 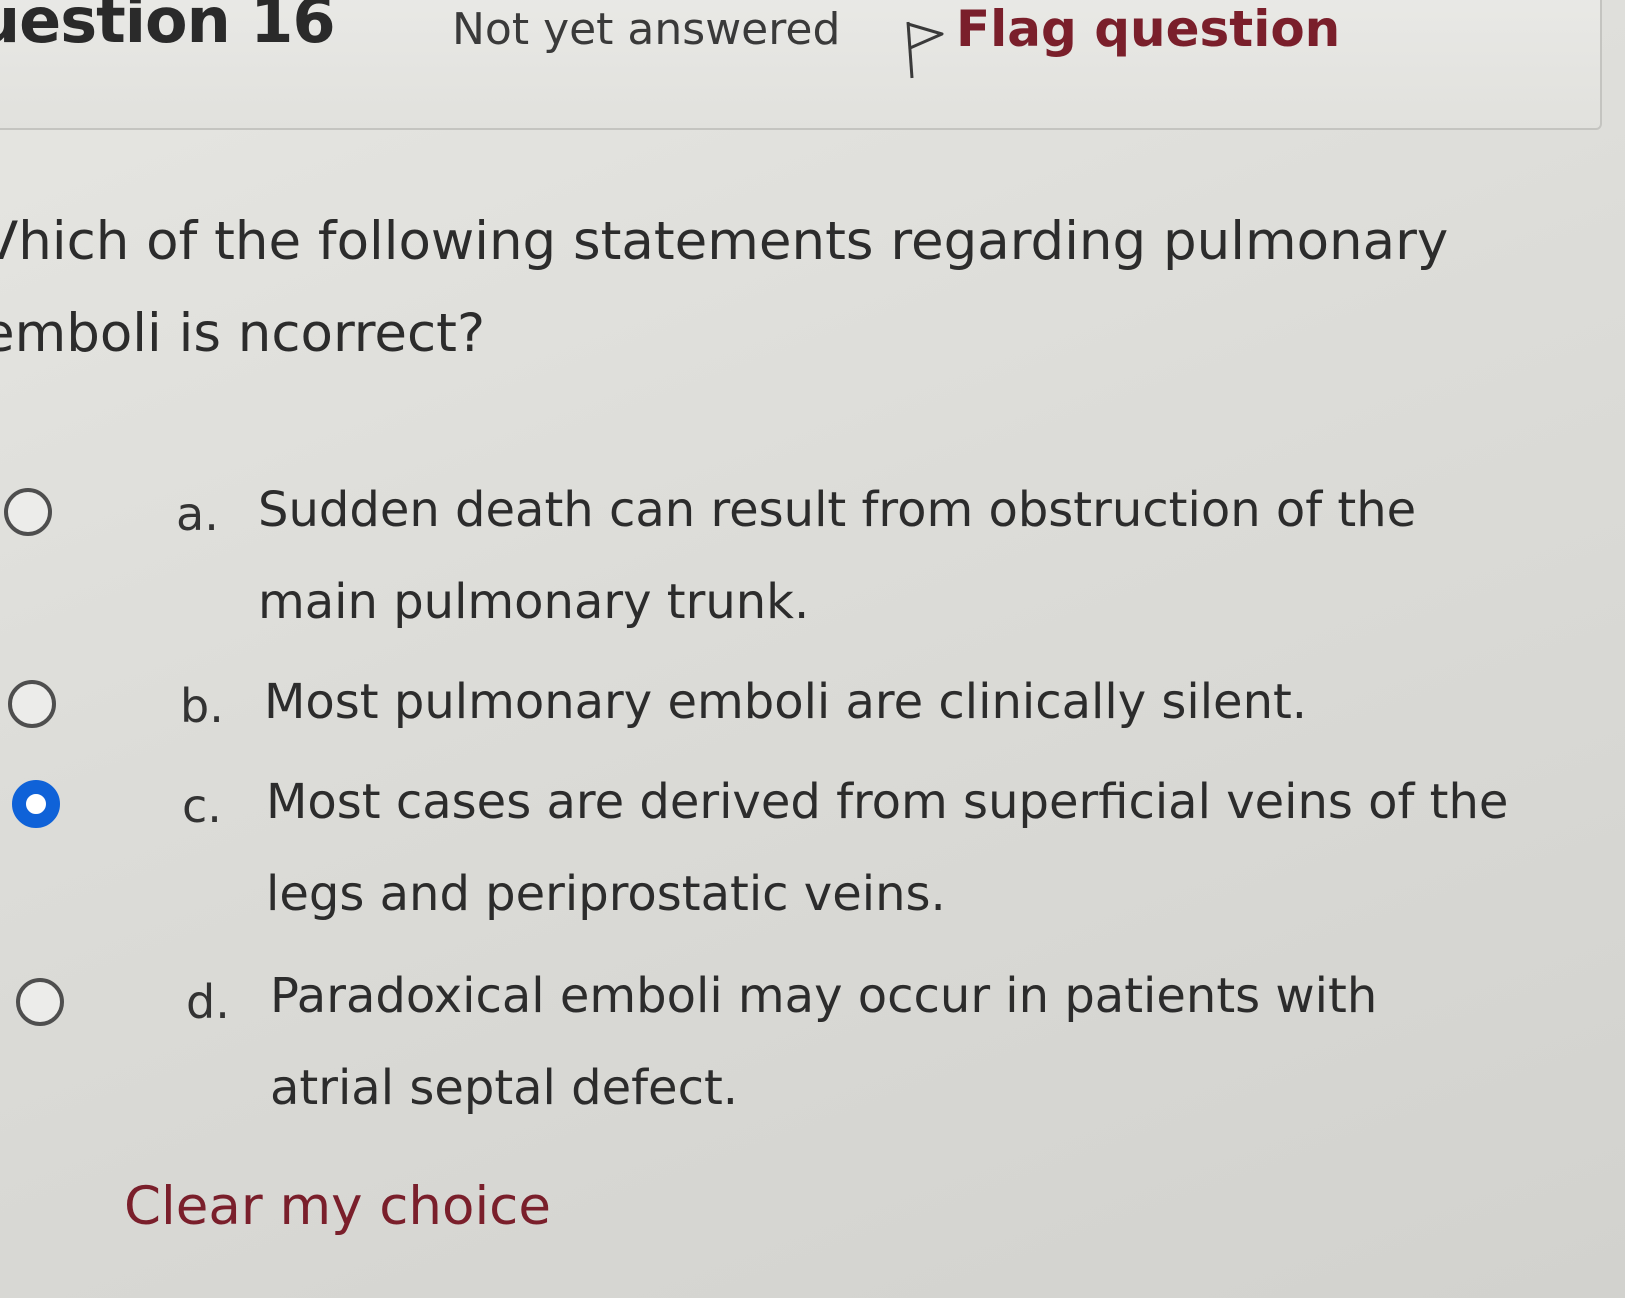 What do you see at coordinates (168, 28) in the screenshot?
I see `question-number: uestion 16` at bounding box center [168, 28].